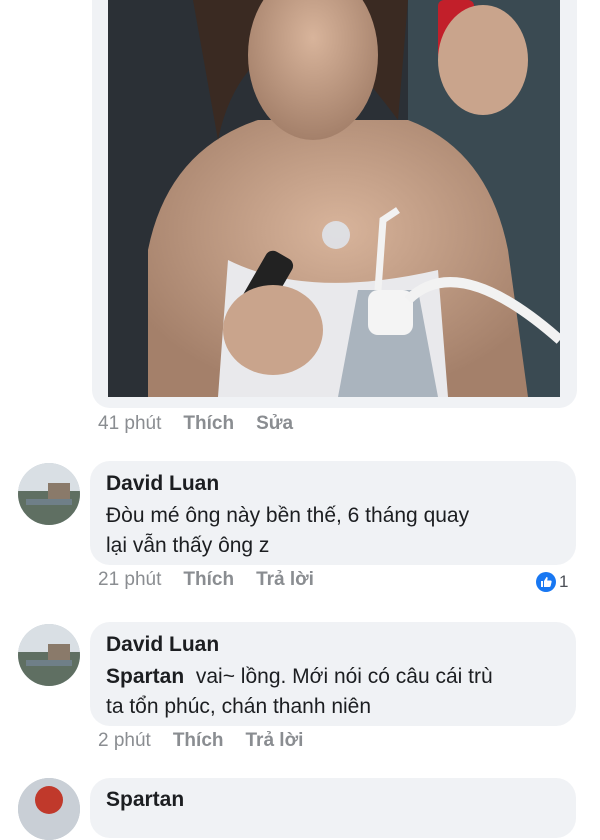 Image resolution: width=600 pixels, height=840 pixels. What do you see at coordinates (188, 545) in the screenshot?
I see `comment-text-line: lại vẫn thấy ông z` at bounding box center [188, 545].